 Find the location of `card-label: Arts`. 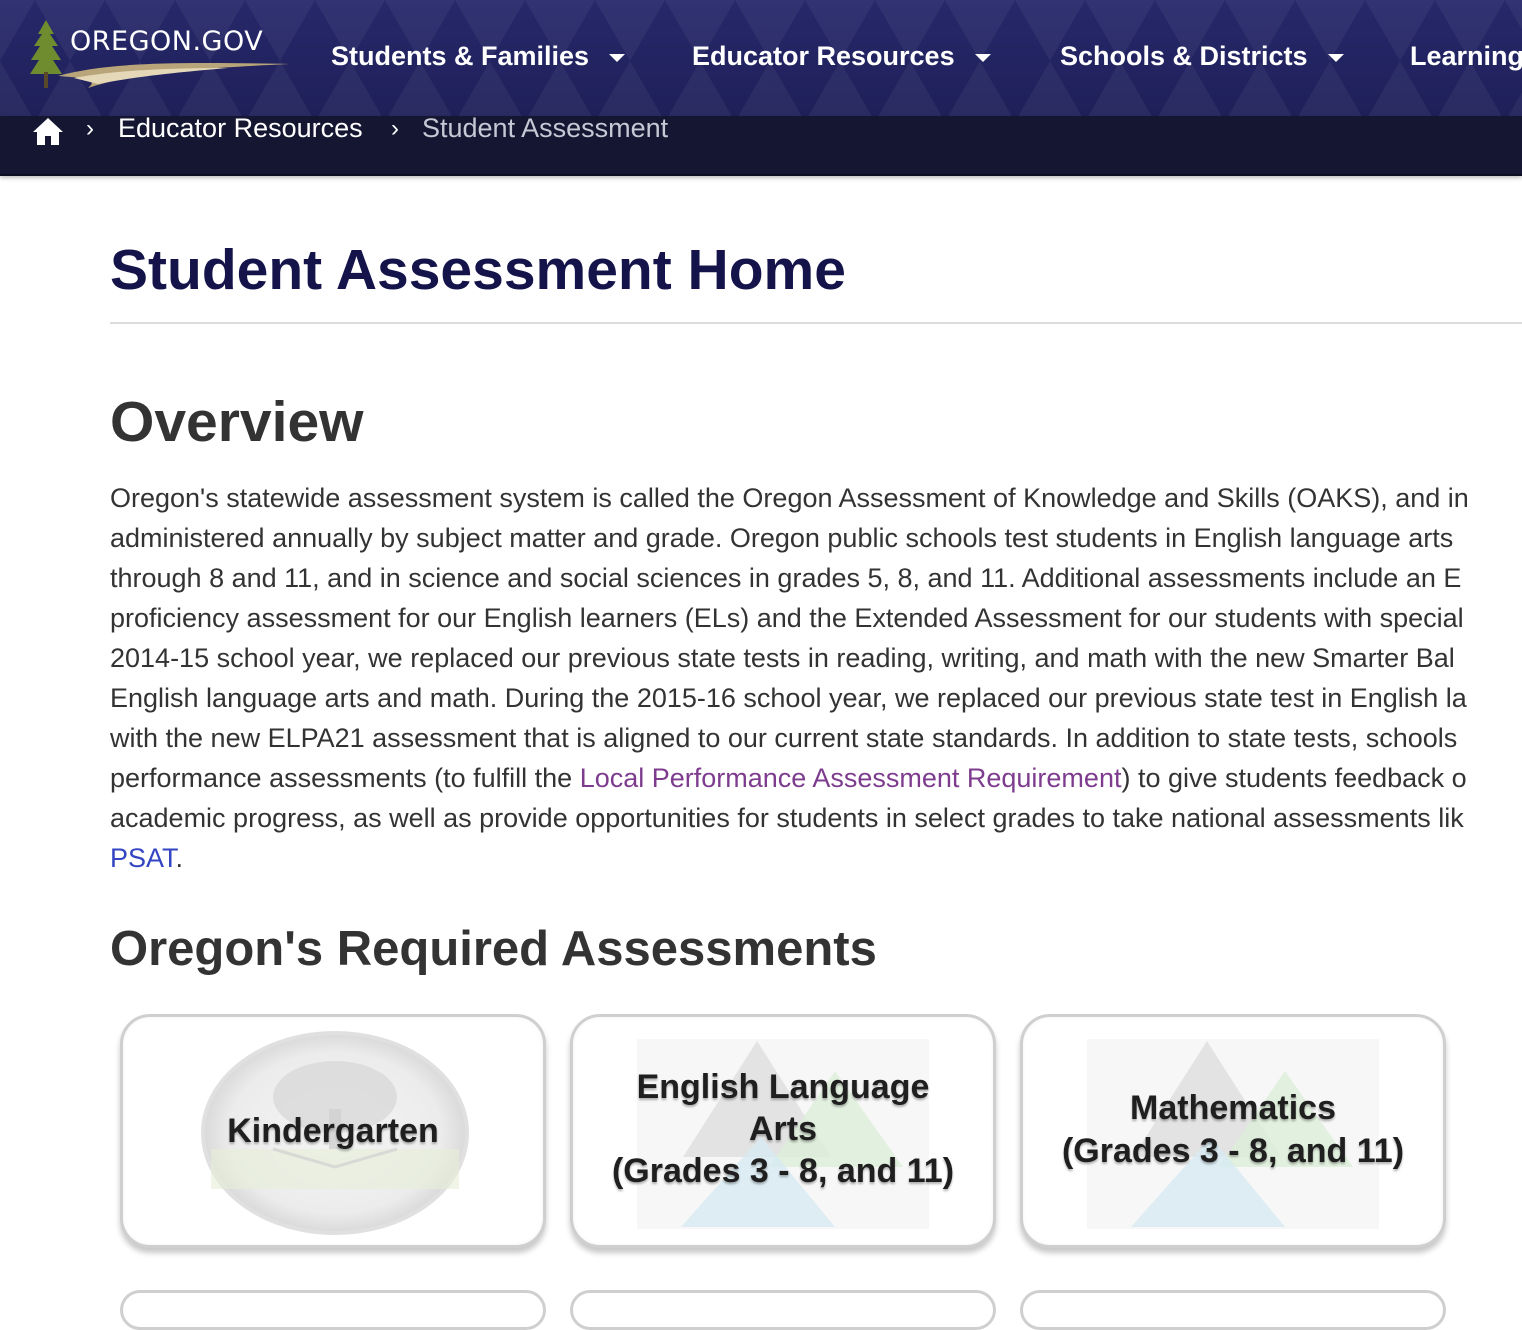

card-label: Arts is located at coordinates (783, 1129).